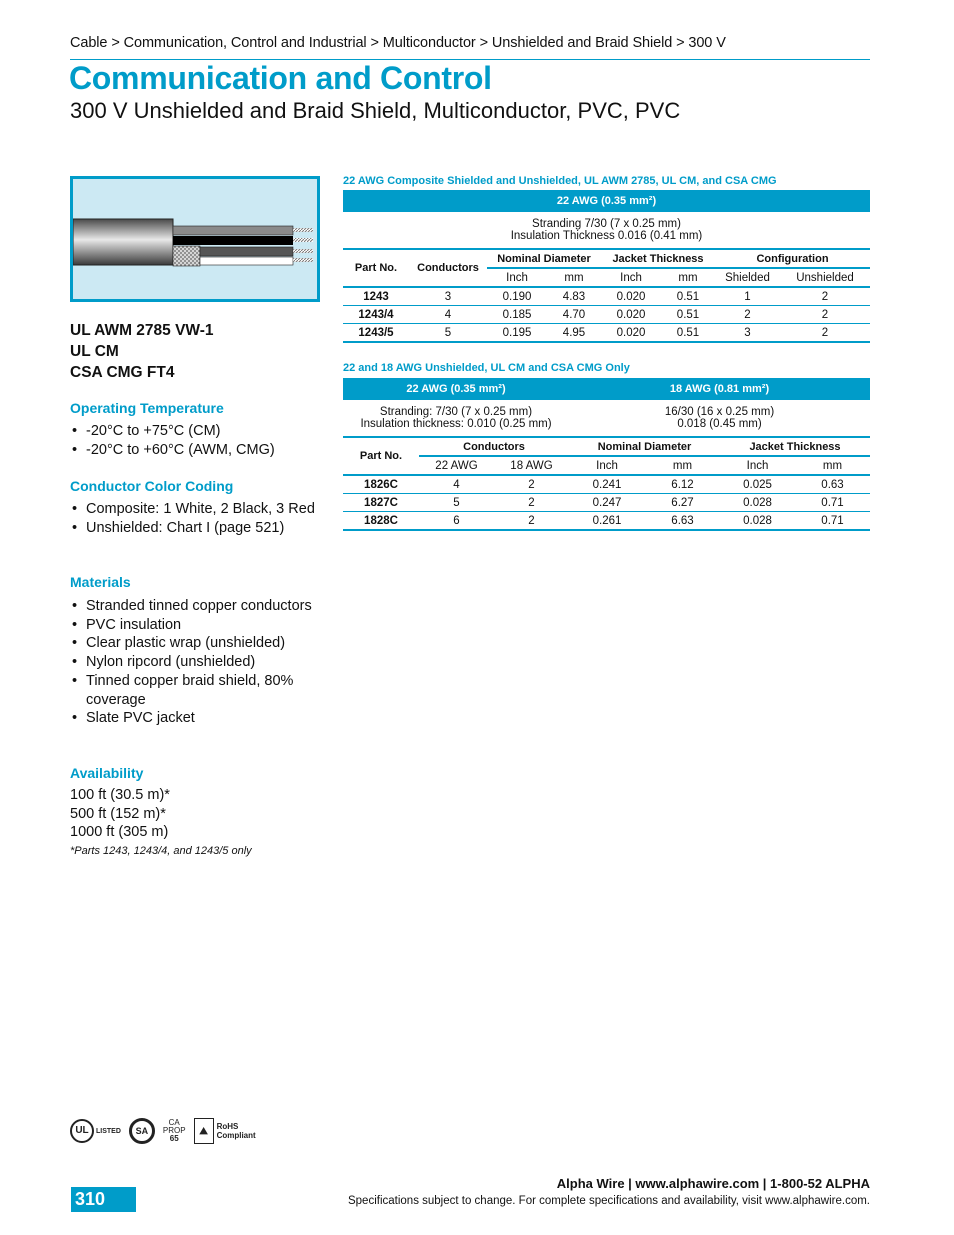 The width and height of the screenshot is (954, 1235). I want to click on part-number: 1827C, so click(381, 502).